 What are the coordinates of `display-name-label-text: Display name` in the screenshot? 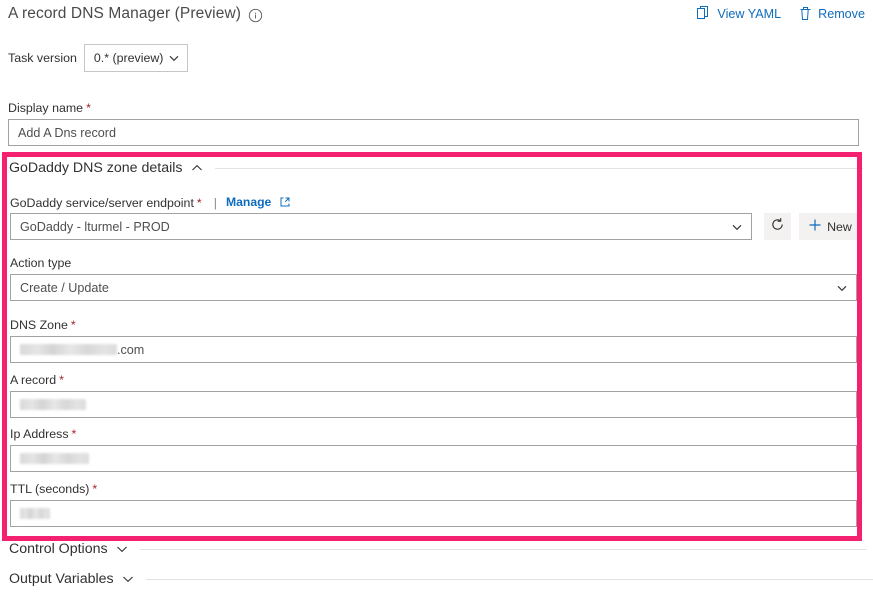 It's located at (46, 108).